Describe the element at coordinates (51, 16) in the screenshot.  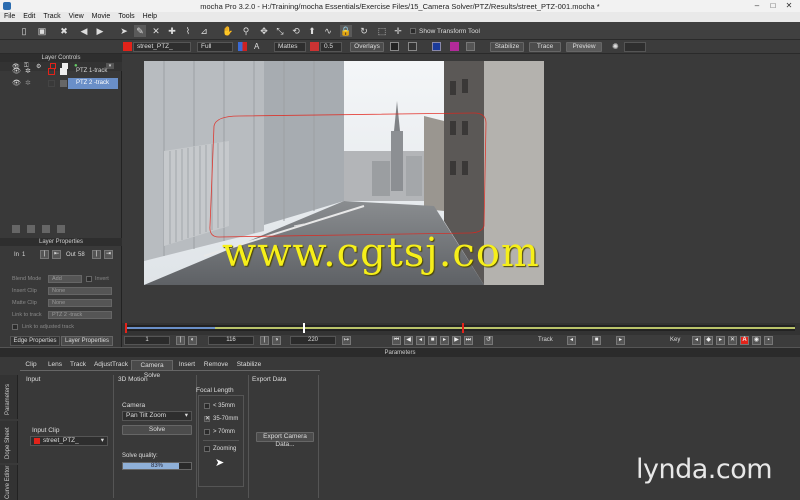
I see `menu-track: Track` at that location.